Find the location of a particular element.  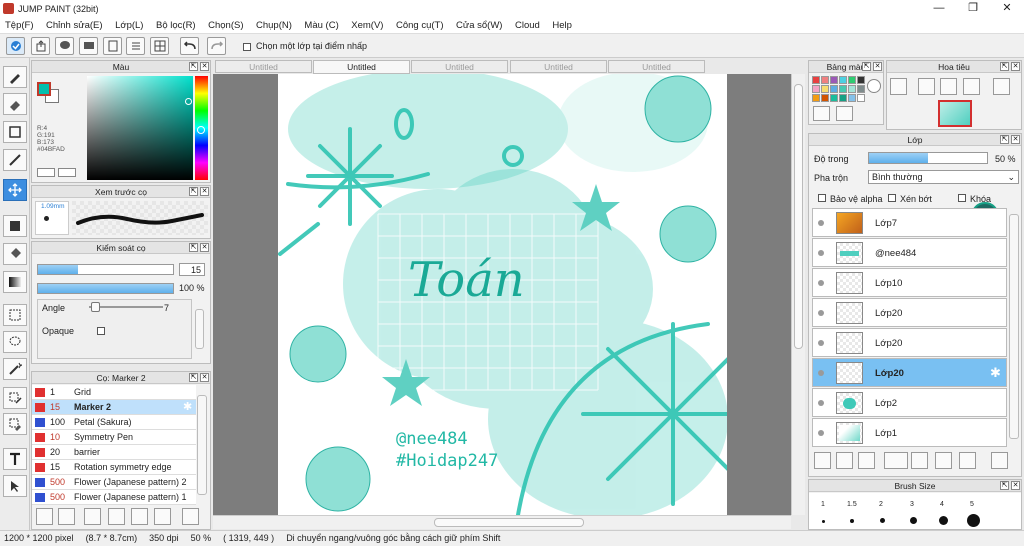

clip-checkbox is located at coordinates (892, 198).